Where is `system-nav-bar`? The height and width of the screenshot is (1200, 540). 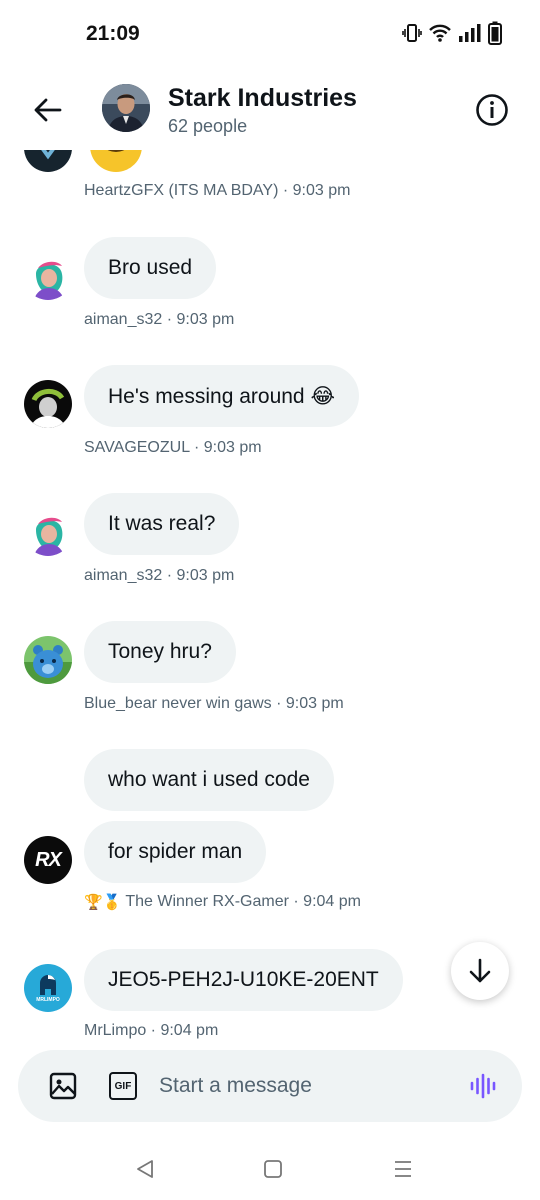
system-nav-bar is located at coordinates (270, 1170).